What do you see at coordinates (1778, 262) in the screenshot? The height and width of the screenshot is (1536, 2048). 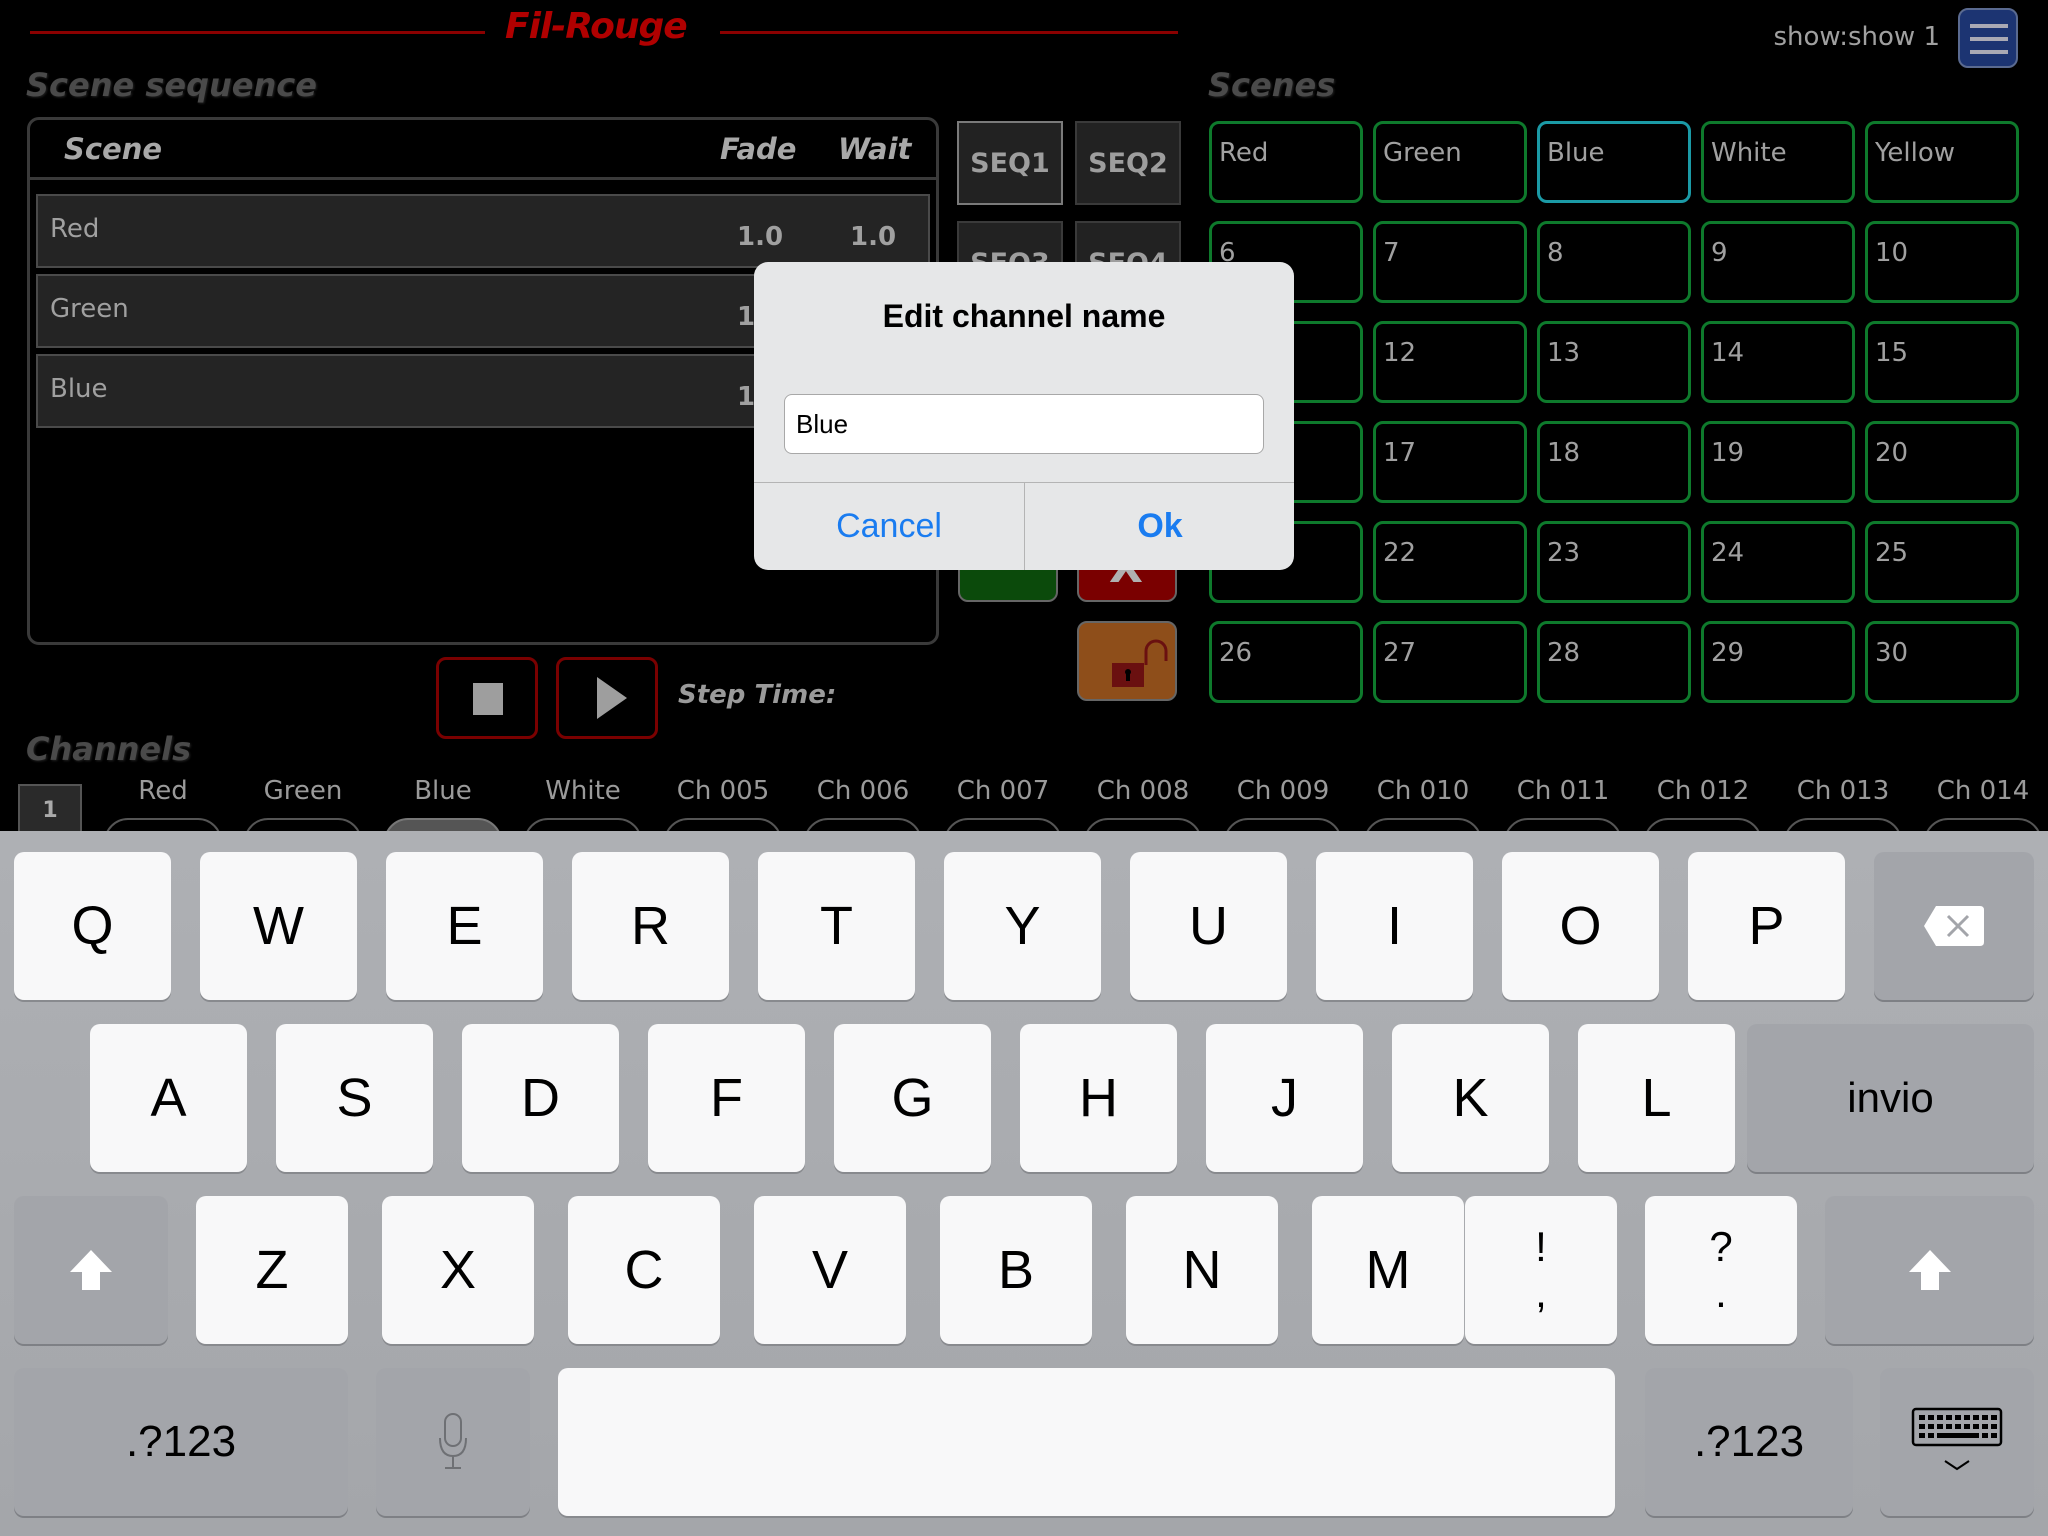 I see `scene-button: 9` at bounding box center [1778, 262].